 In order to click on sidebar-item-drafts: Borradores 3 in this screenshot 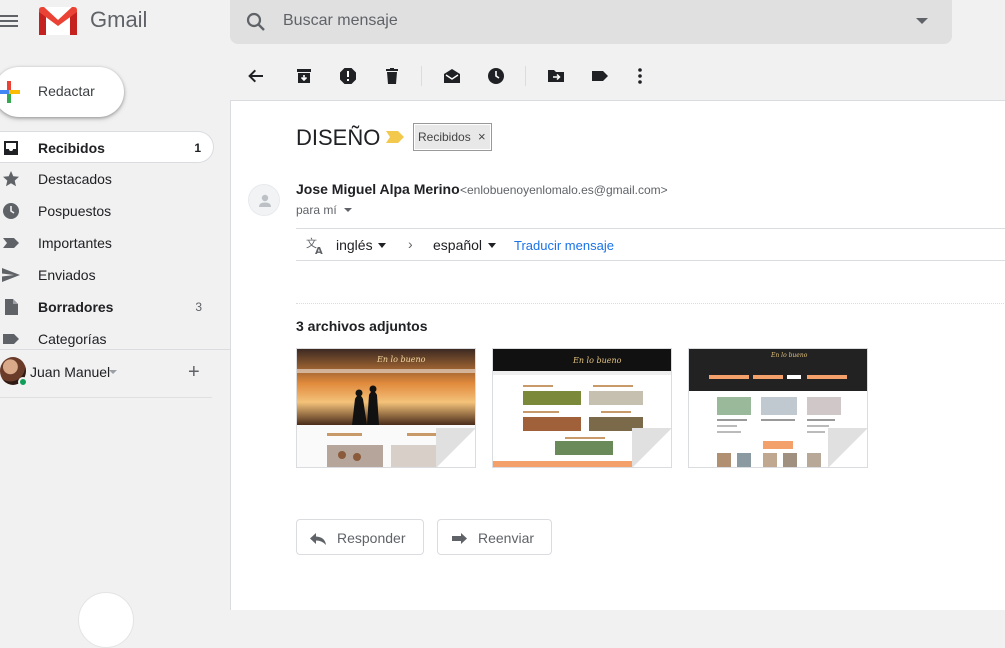, I will do `click(107, 307)`.